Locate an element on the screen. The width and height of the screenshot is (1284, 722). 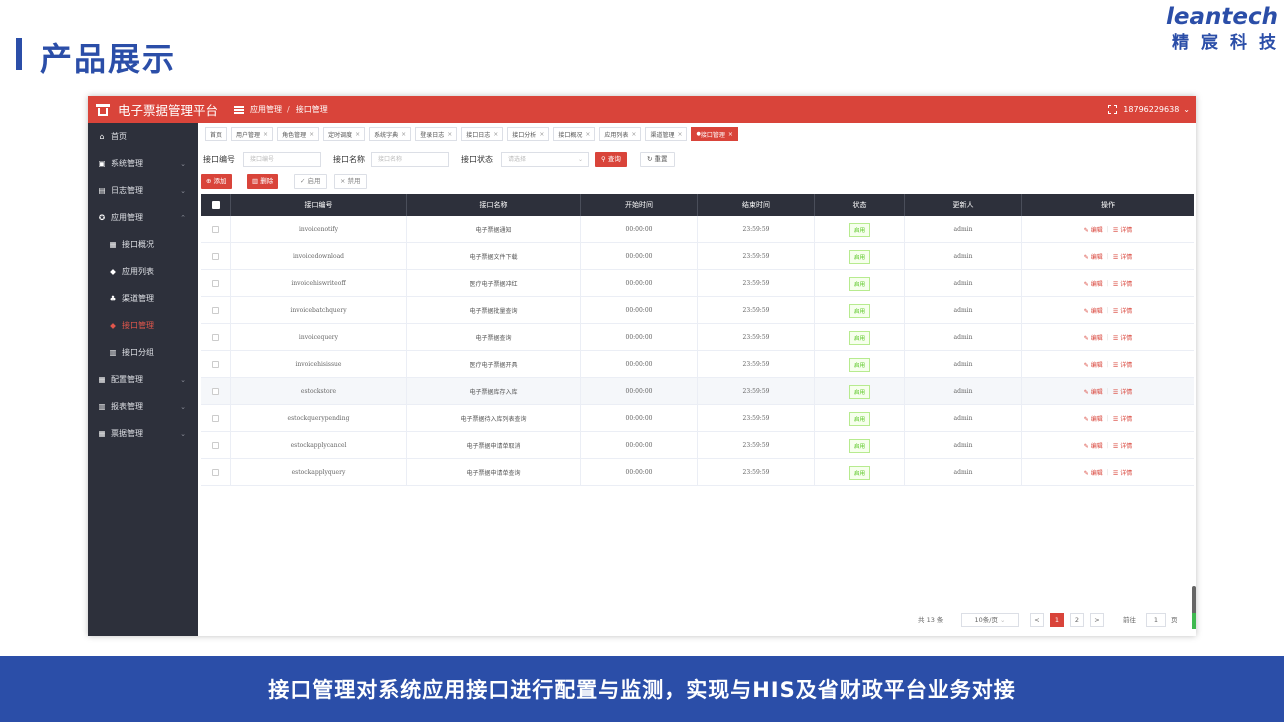
sidebar-item: ▣ 系统管理 ⌄ is located at coordinates (143, 163).